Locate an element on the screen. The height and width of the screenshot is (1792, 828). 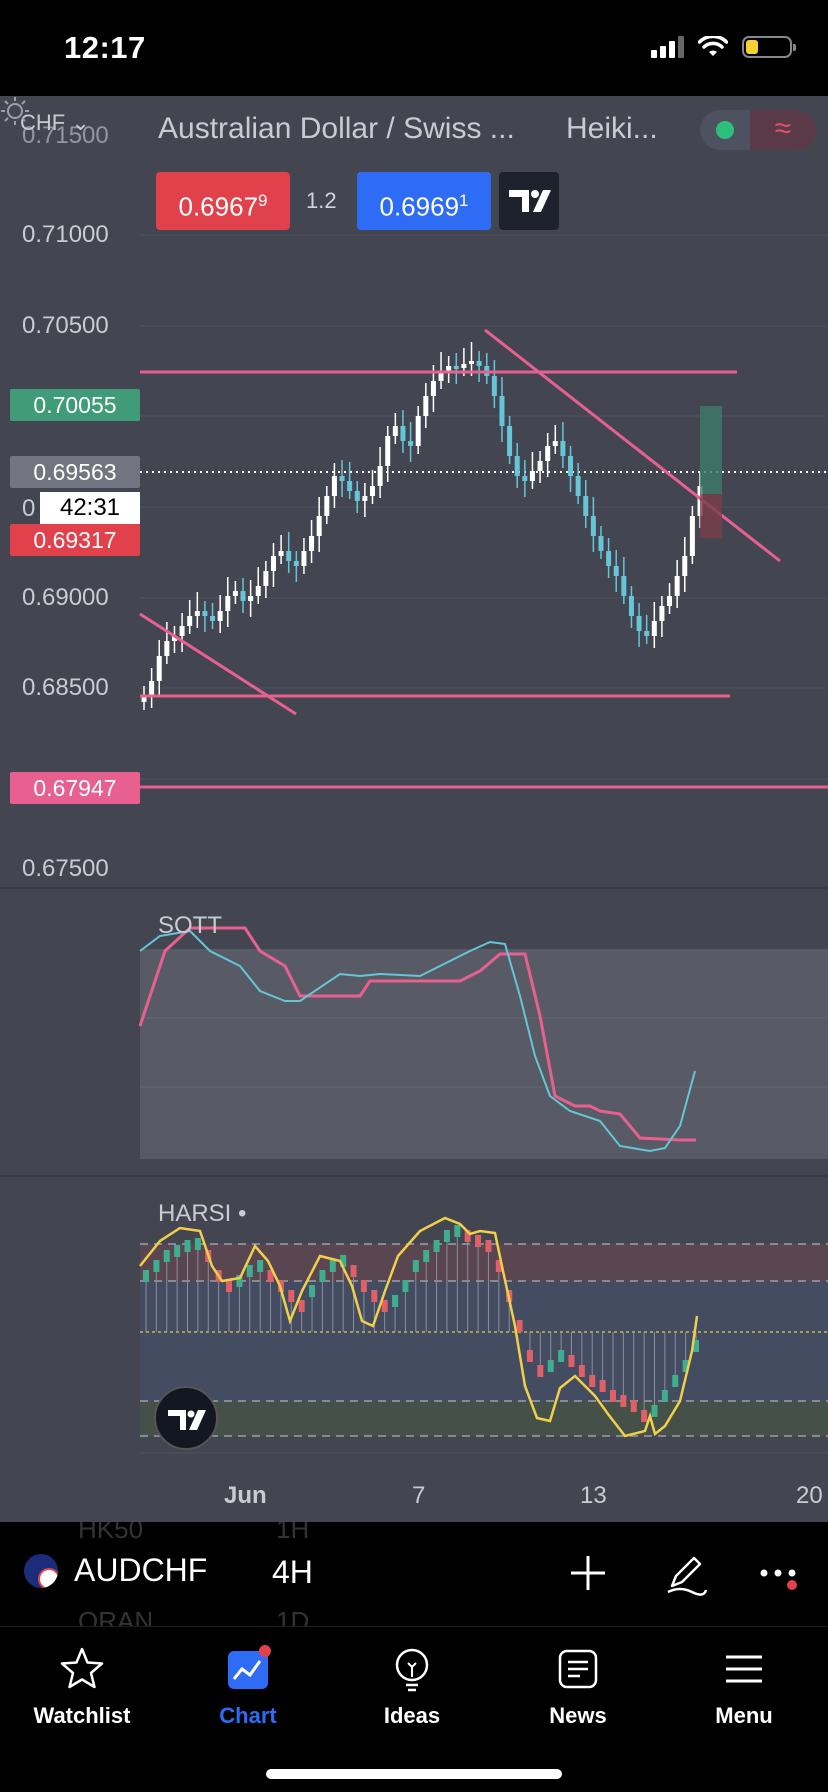
lower-trendline is located at coordinates (218, 664).